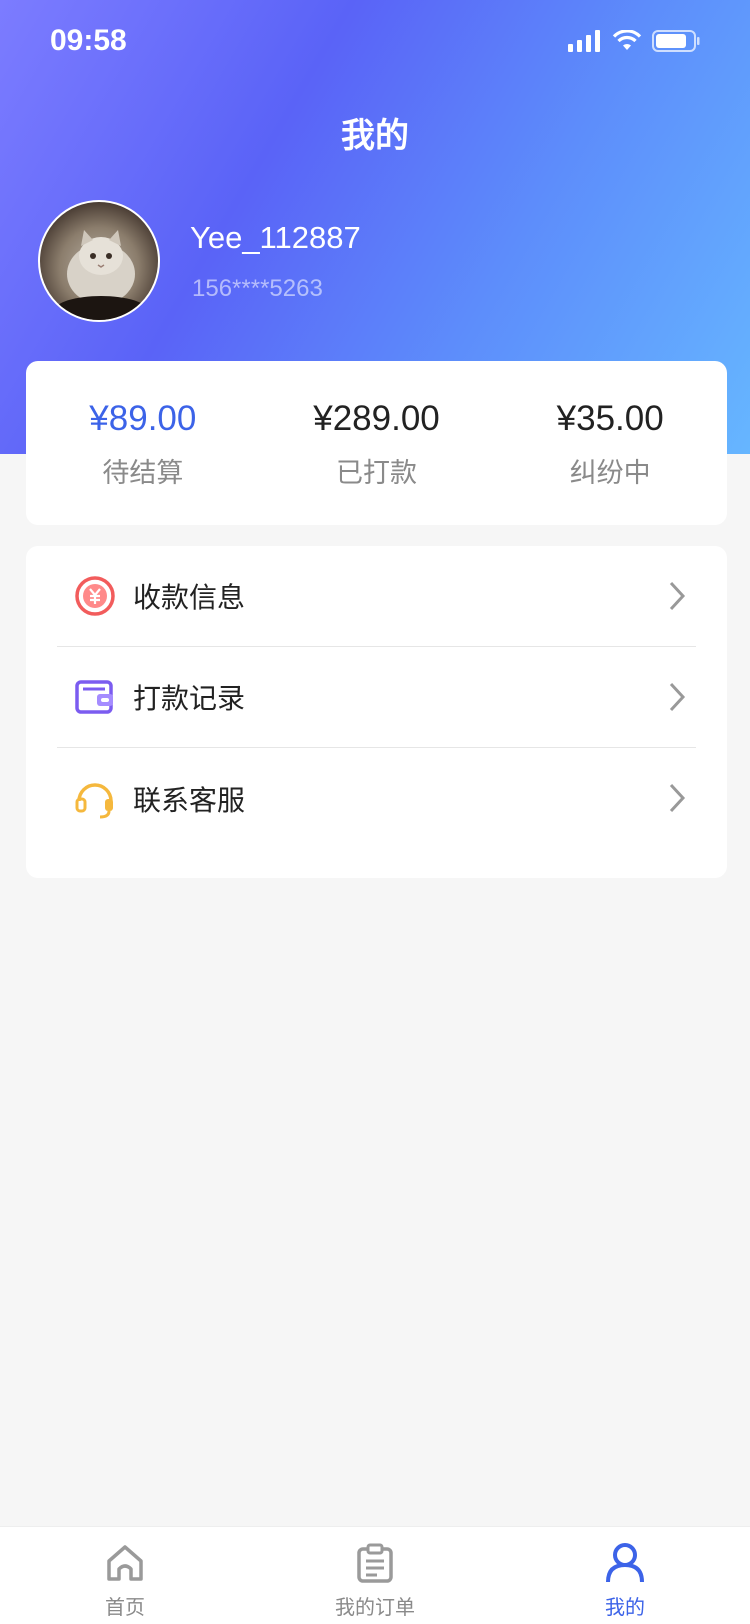 The height and width of the screenshot is (1624, 750). I want to click on phone-number: 156****5263, so click(257, 288).